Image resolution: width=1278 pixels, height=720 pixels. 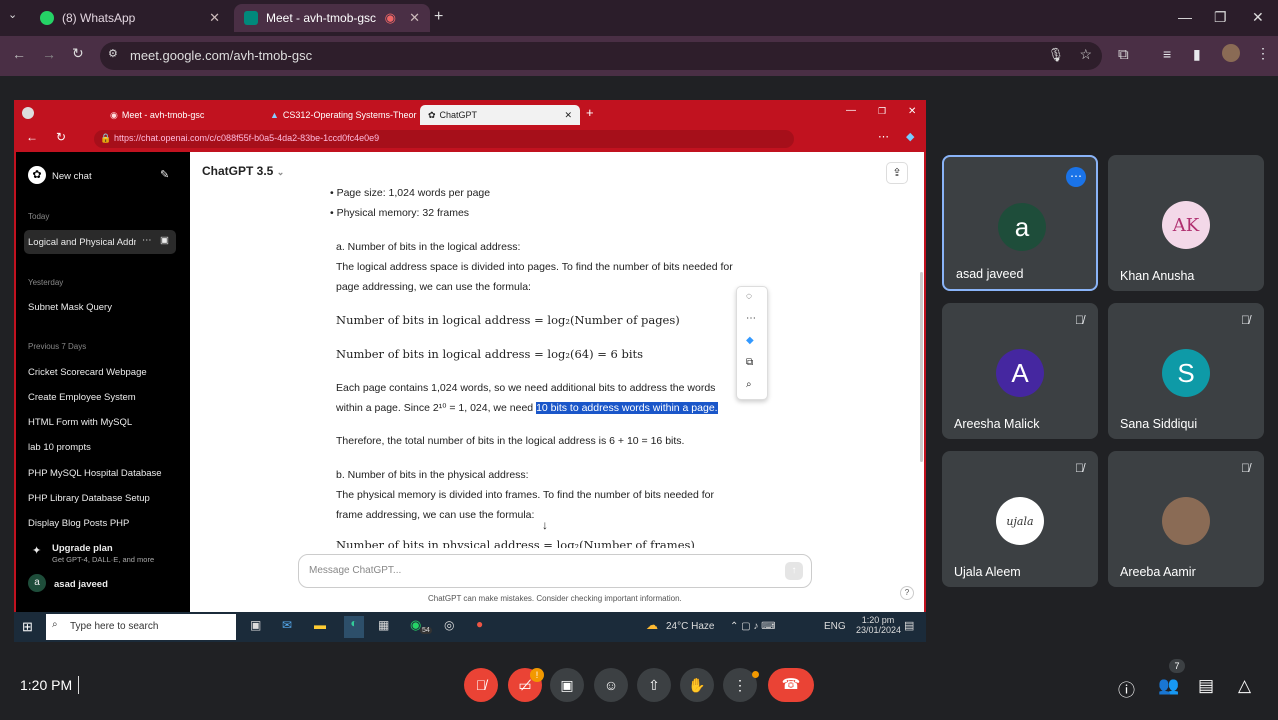 I want to click on chat-item: Subnet Mask Query, so click(x=103, y=307).